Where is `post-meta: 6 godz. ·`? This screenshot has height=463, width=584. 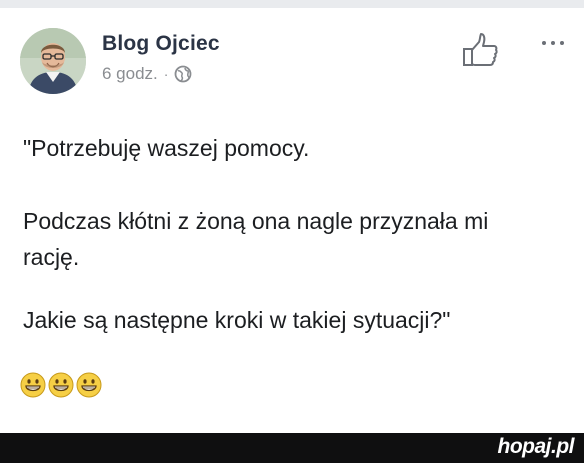
post-meta: 6 godz. · is located at coordinates (147, 74).